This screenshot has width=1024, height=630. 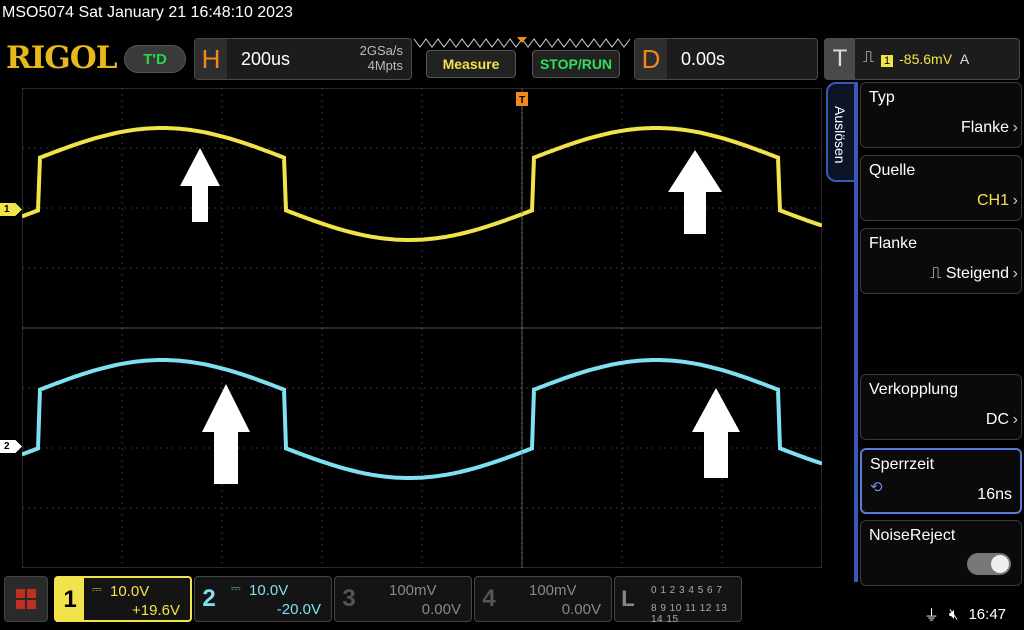 What do you see at coordinates (266, 59) in the screenshot?
I see `timebase-value: 200us` at bounding box center [266, 59].